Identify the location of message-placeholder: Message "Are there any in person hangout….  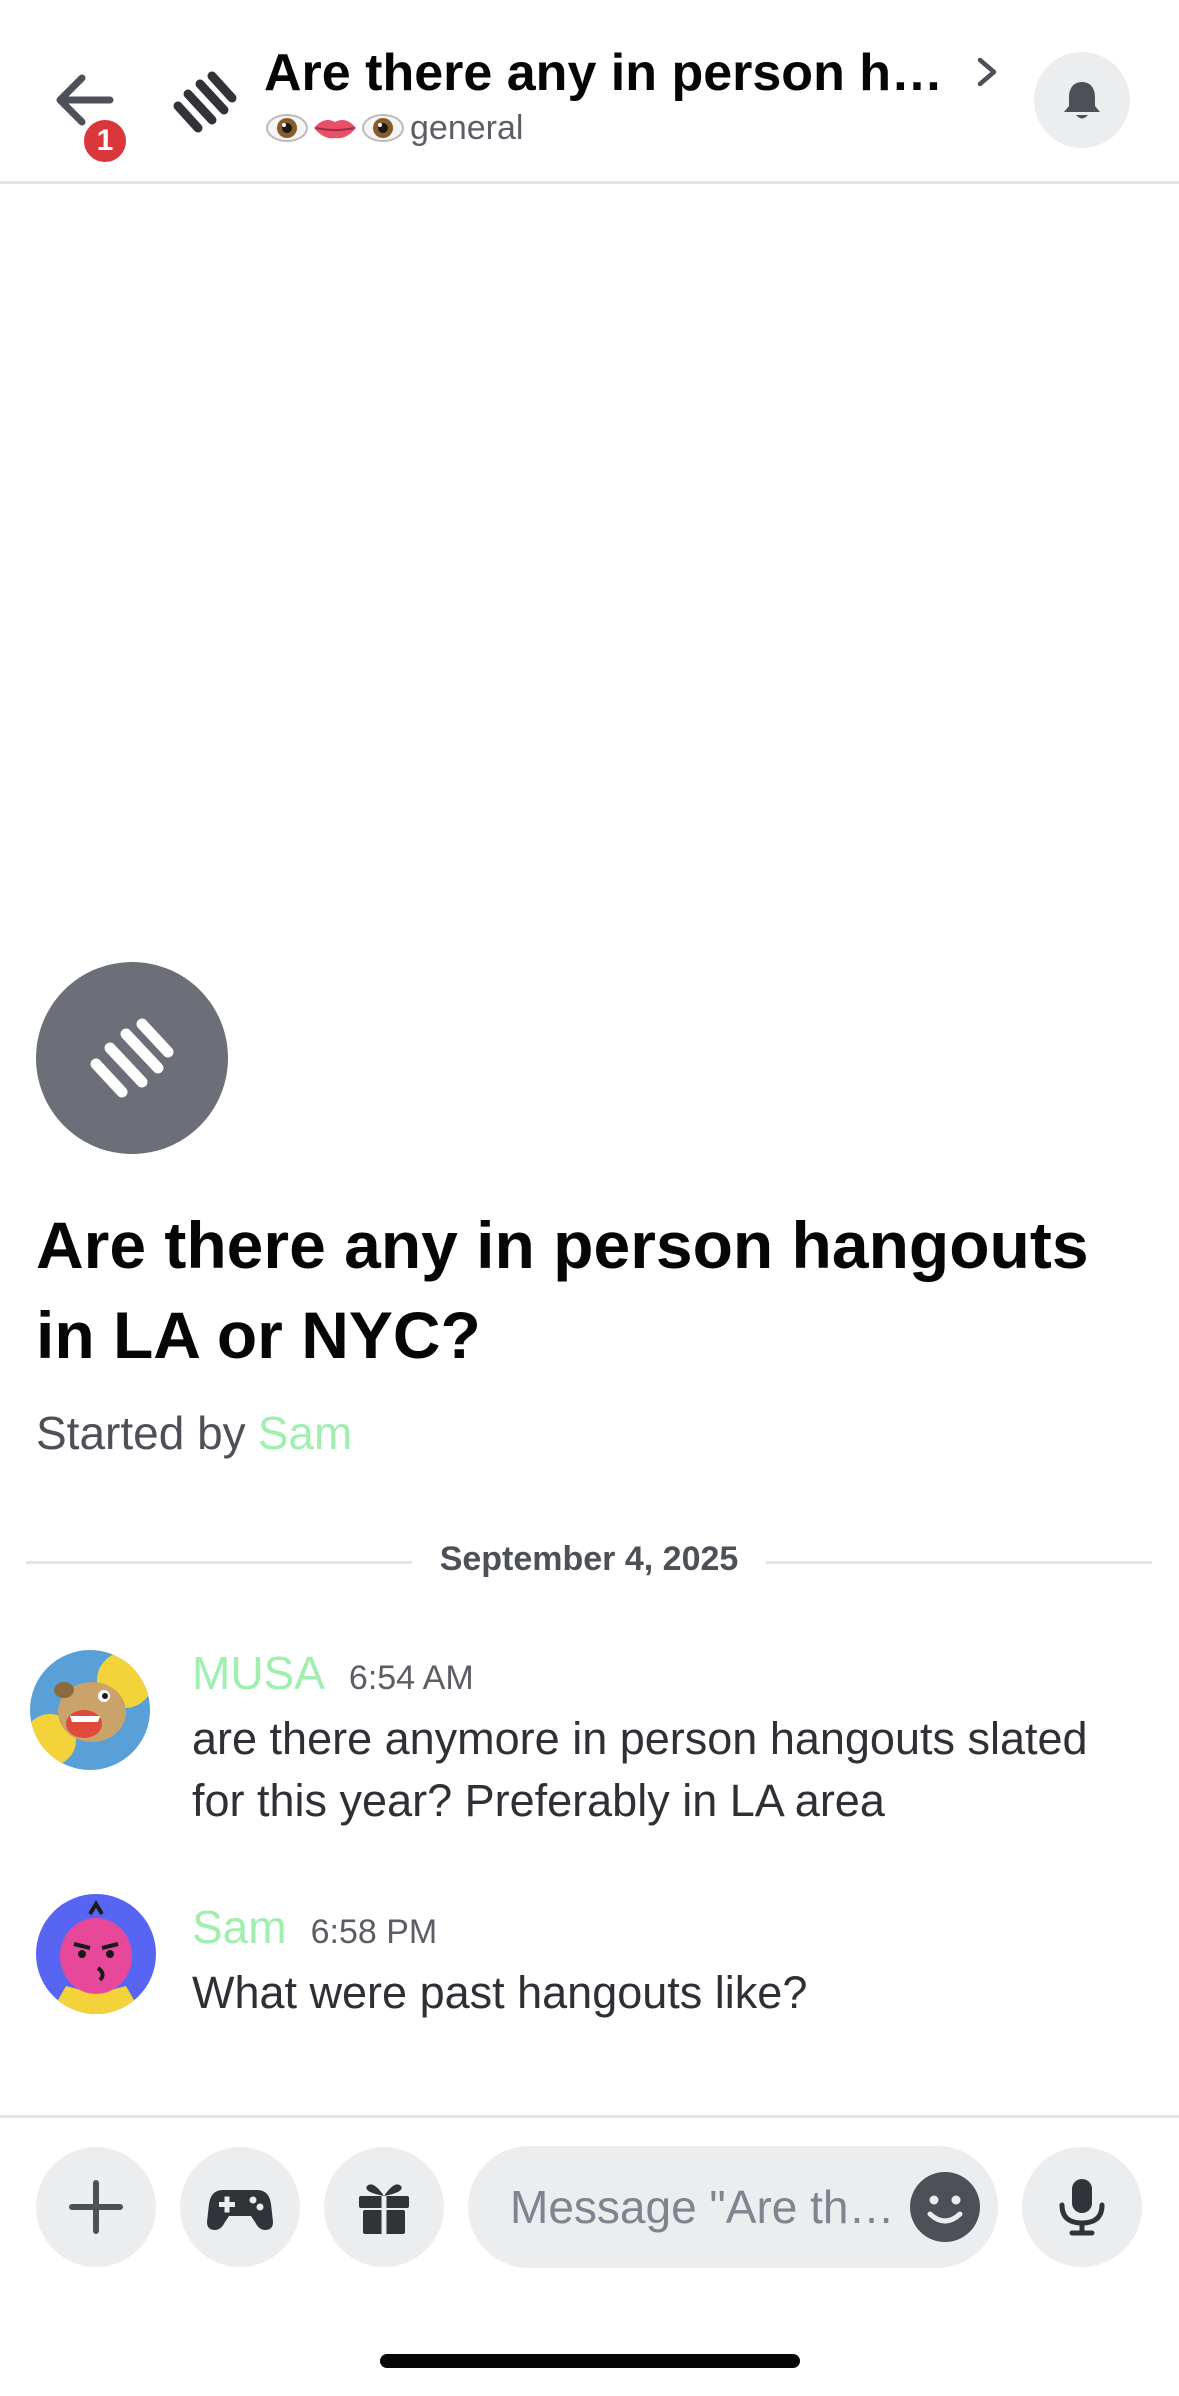
(710, 2207).